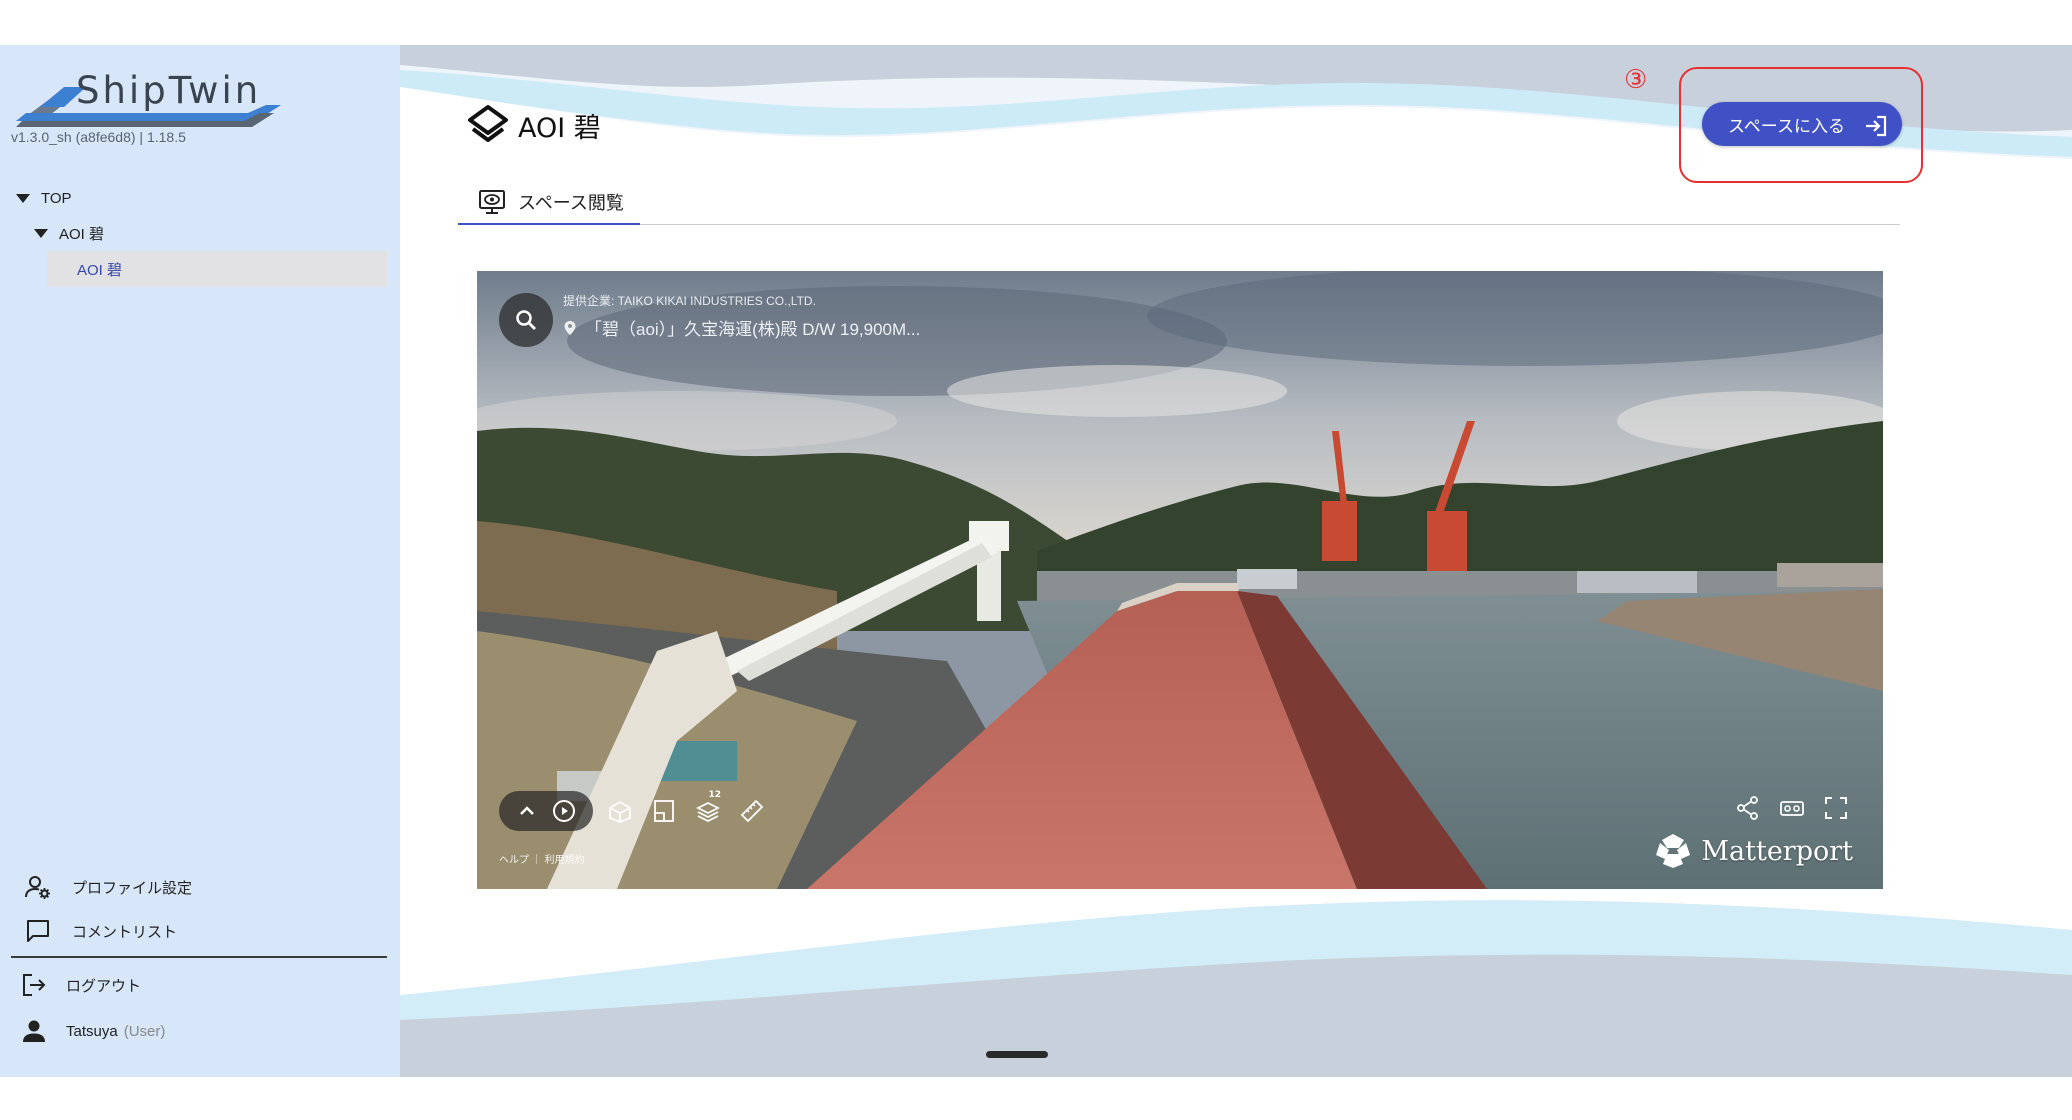 The image size is (2072, 1120). I want to click on measure-button, so click(752, 811).